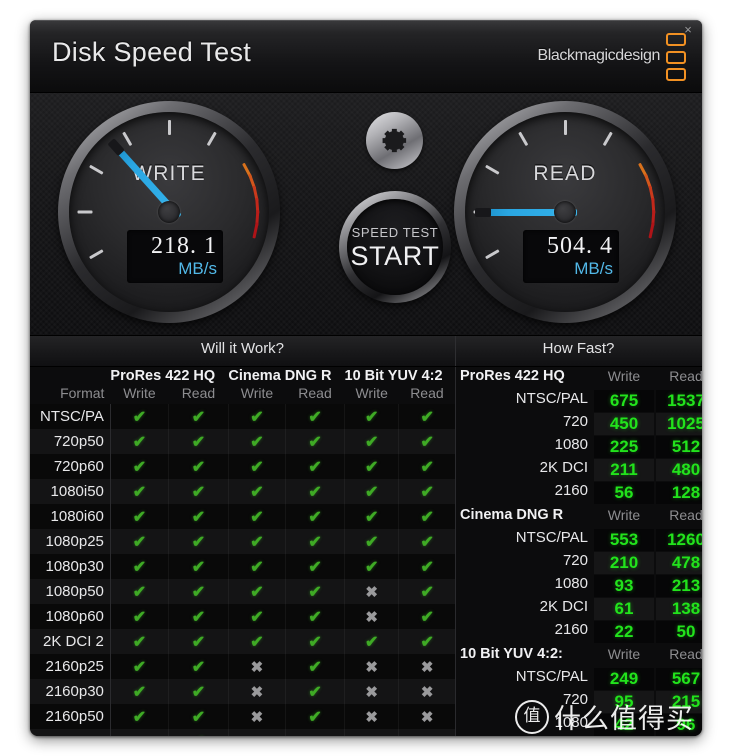 This screenshot has width=732, height=756. I want to click on result-block-header: ProRes 422 HQ Write Read, so click(579, 378).